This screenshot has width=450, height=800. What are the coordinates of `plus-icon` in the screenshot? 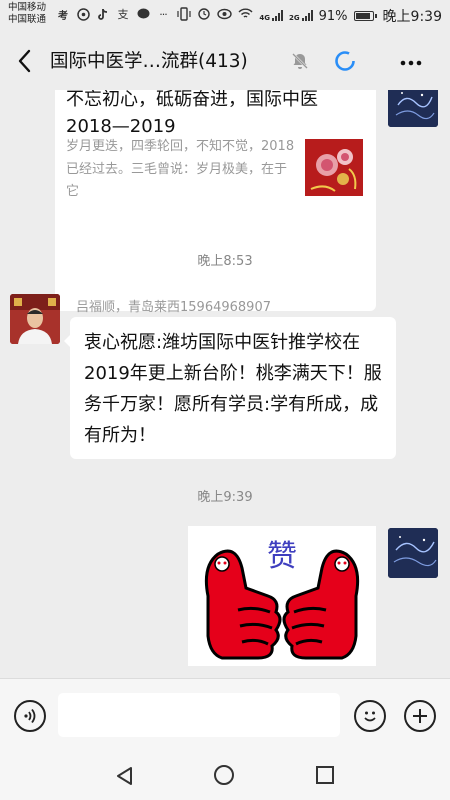 It's located at (420, 716).